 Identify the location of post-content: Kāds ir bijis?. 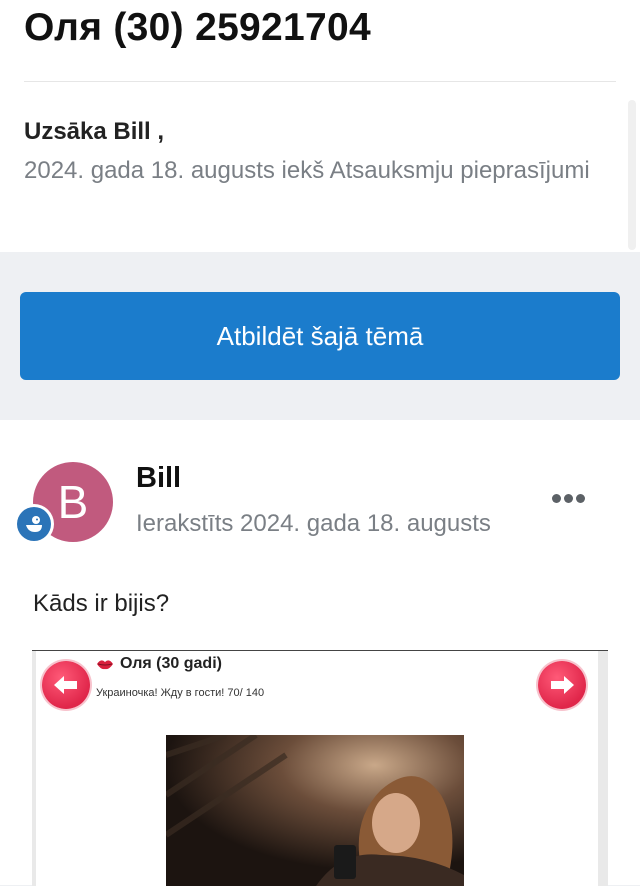
(101, 603).